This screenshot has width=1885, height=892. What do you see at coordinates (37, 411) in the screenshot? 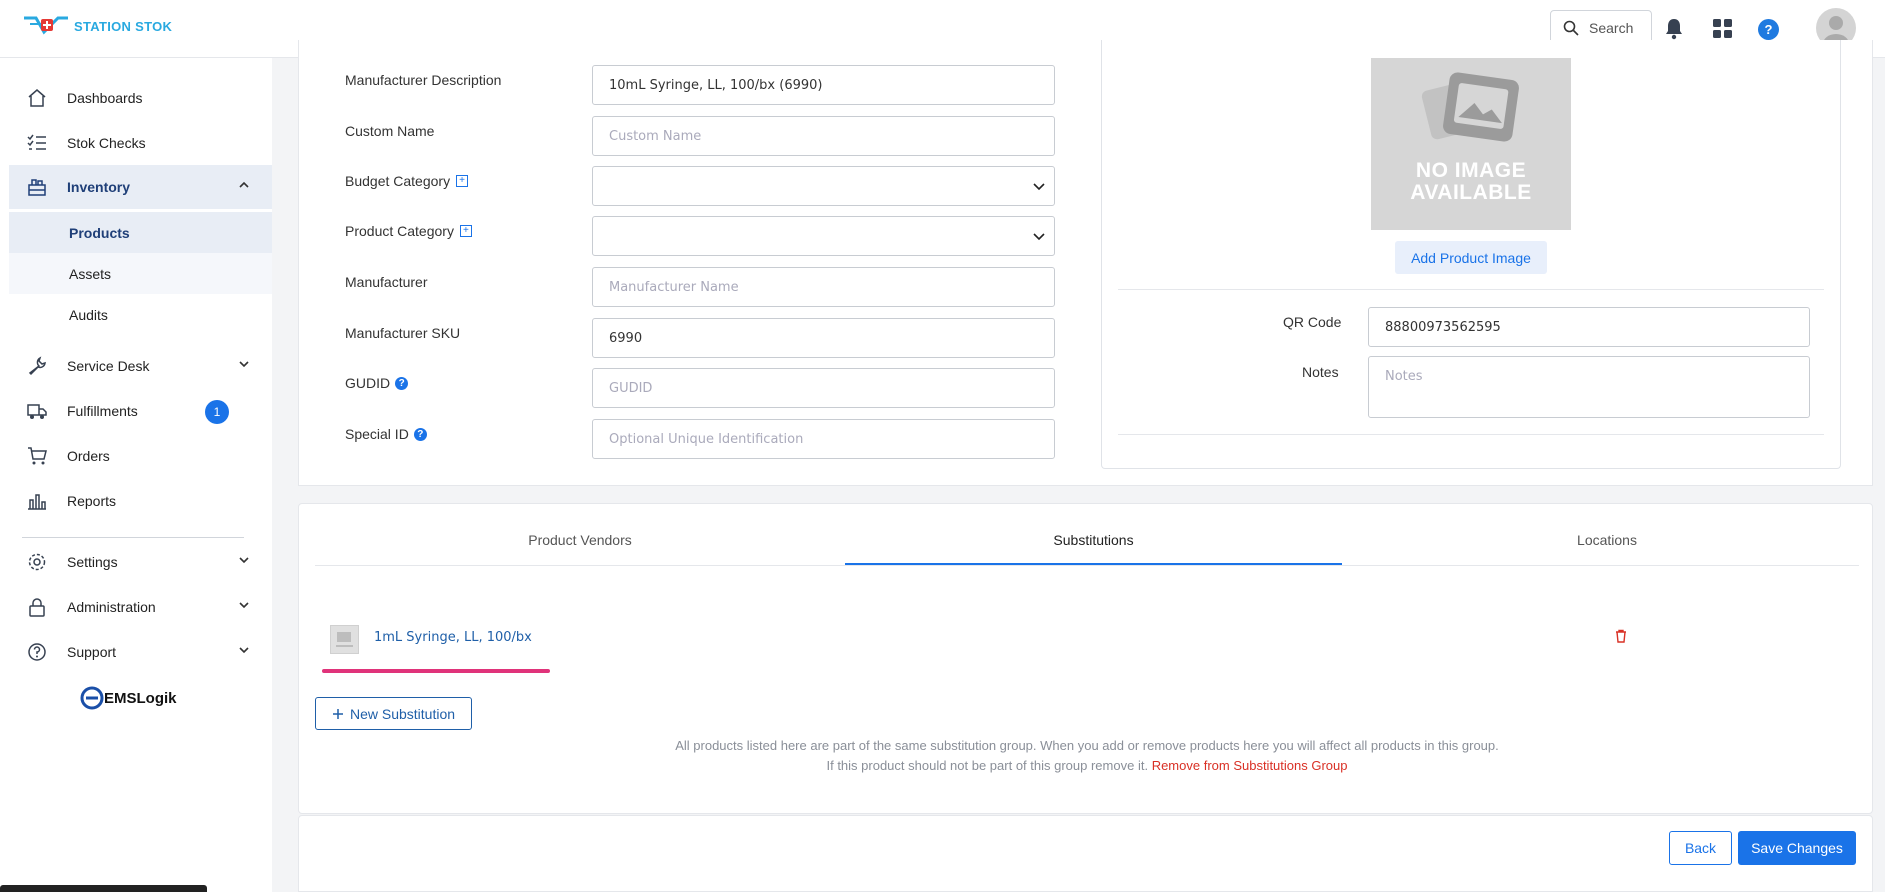
I see `truck-icon` at bounding box center [37, 411].